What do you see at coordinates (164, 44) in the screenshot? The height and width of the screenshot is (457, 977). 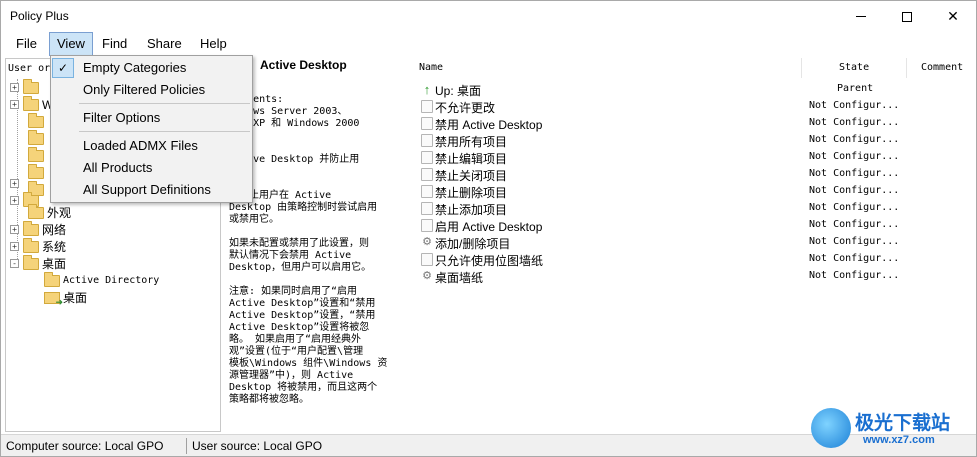 I see `menu-share: Share` at bounding box center [164, 44].